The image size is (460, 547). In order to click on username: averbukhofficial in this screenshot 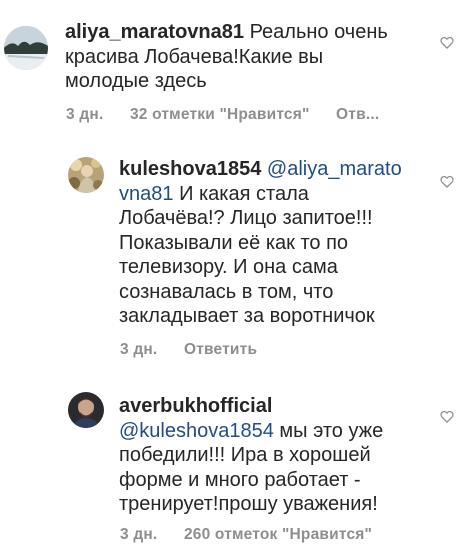, I will do `click(195, 406)`.